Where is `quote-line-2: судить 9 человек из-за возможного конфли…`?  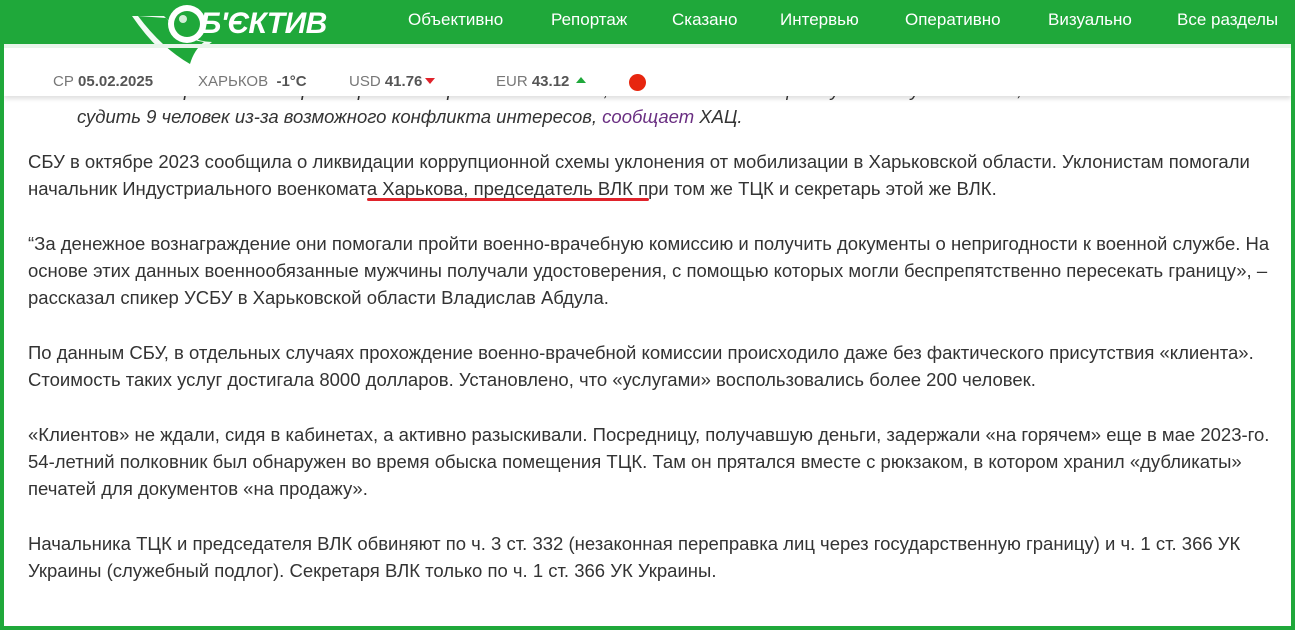
quote-line-2: судить 9 человек из-за возможного конфли… is located at coordinates (667, 116).